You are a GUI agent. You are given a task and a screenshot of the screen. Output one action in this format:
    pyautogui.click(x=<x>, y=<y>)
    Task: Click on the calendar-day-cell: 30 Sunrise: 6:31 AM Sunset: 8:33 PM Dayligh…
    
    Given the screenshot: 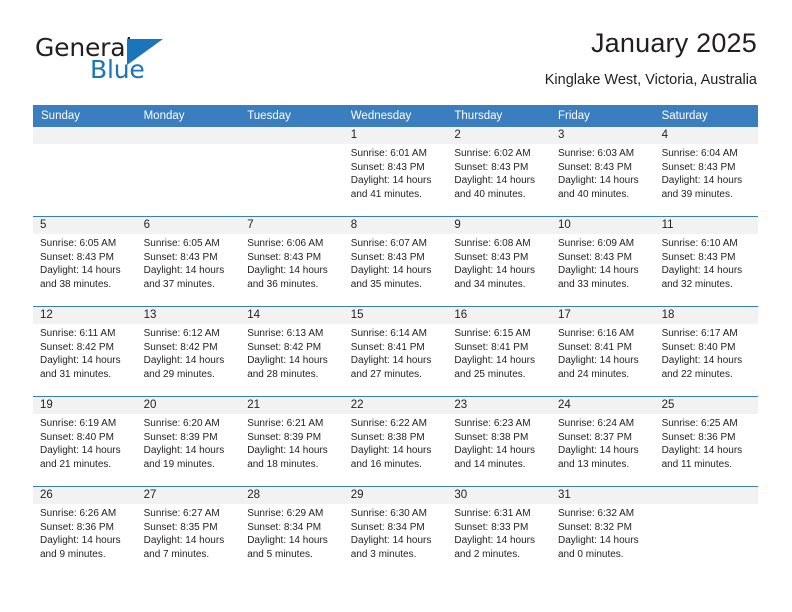 What is the action you would take?
    pyautogui.click(x=499, y=531)
    